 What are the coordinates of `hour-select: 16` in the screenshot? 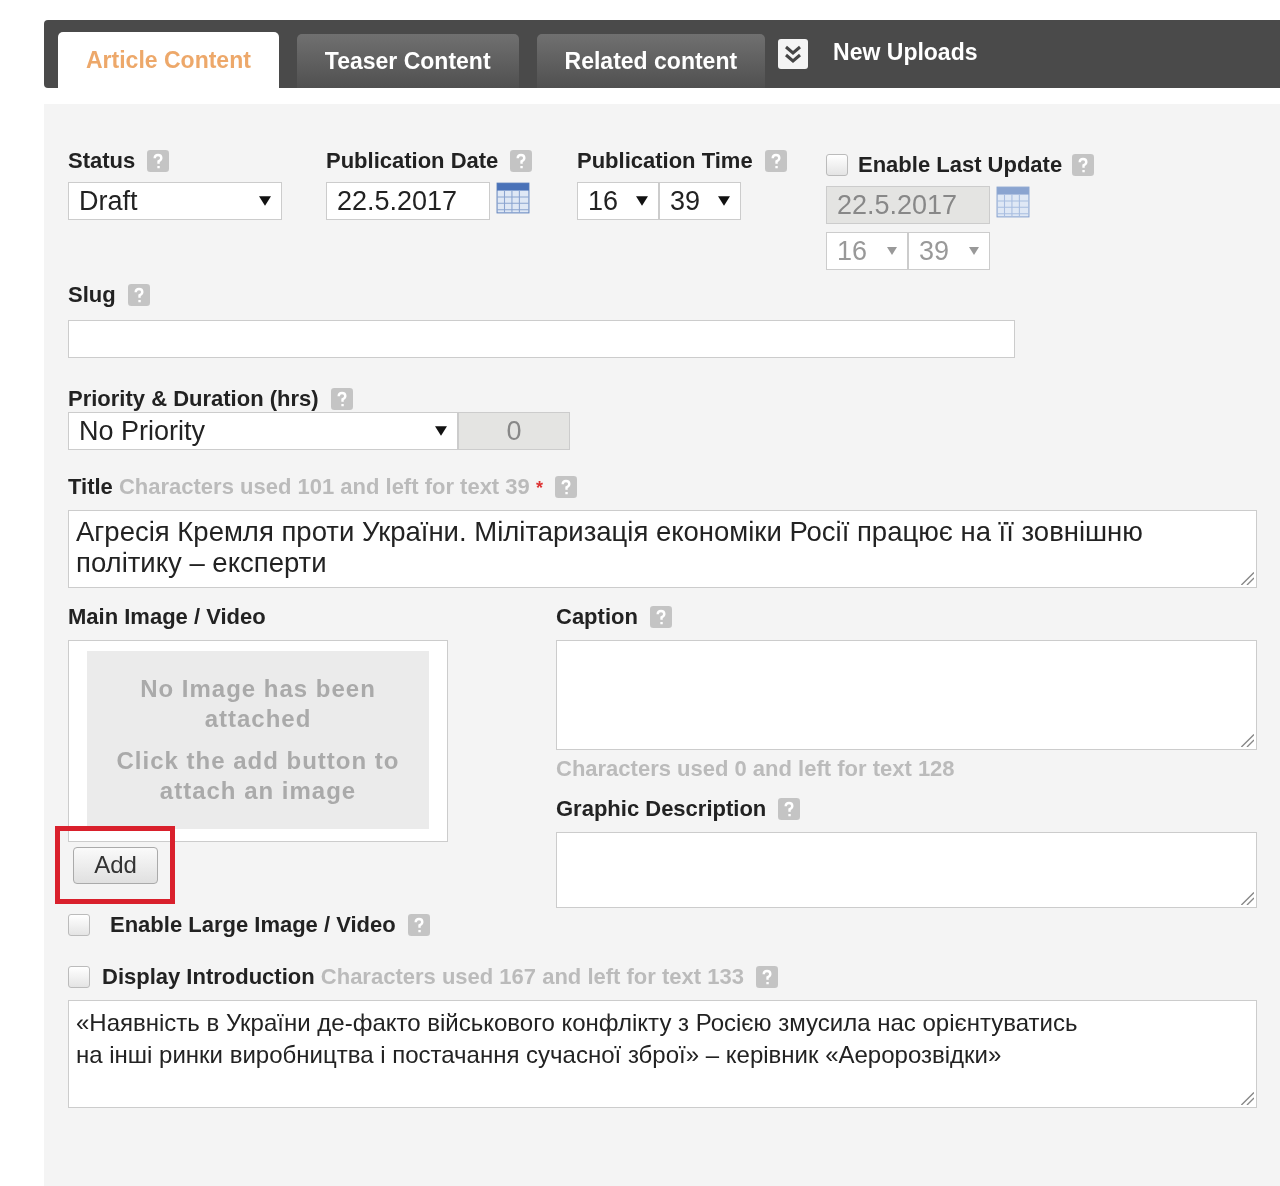 It's located at (618, 201).